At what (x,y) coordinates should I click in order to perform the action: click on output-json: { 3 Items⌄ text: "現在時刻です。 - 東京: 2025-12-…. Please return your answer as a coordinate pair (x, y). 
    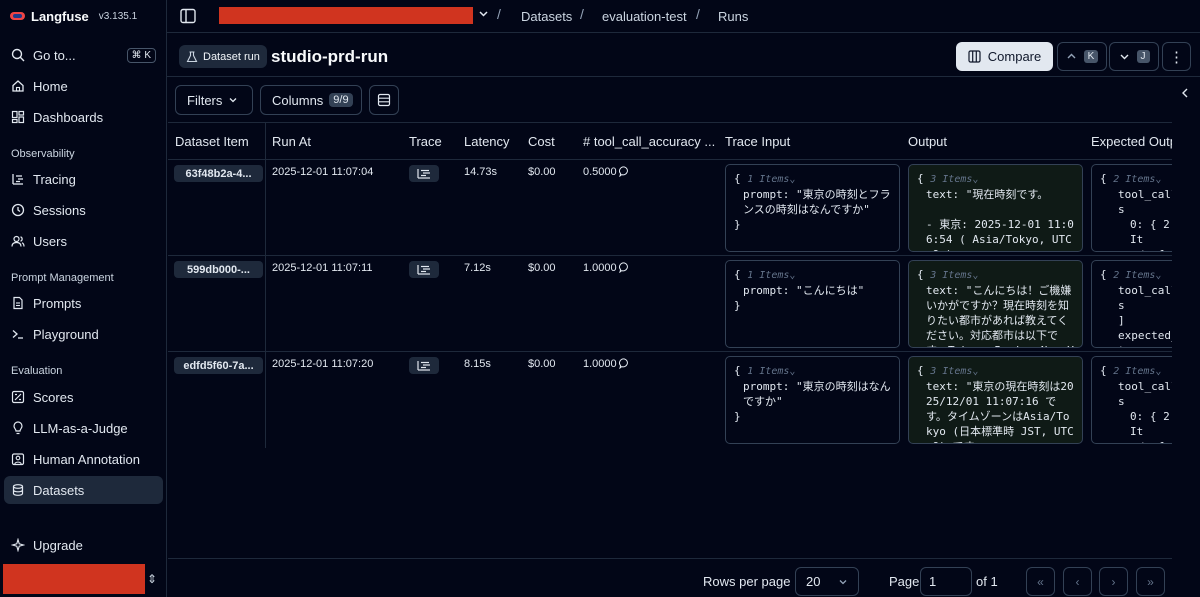
    Looking at the image, I should click on (995, 208).